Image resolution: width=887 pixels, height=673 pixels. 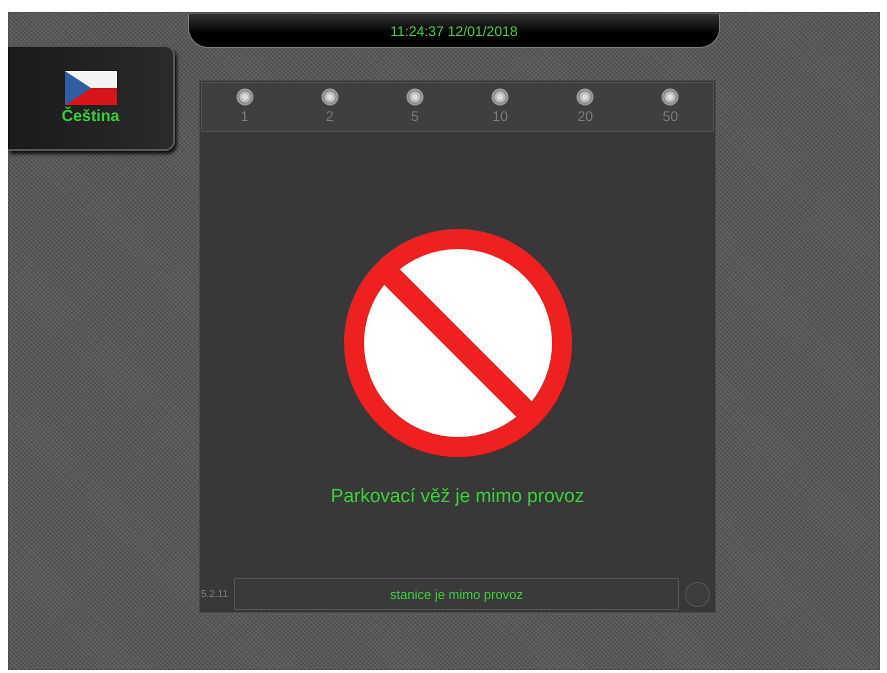 What do you see at coordinates (454, 31) in the screenshot?
I see `clock-time: 11:24:37 12/01/2018` at bounding box center [454, 31].